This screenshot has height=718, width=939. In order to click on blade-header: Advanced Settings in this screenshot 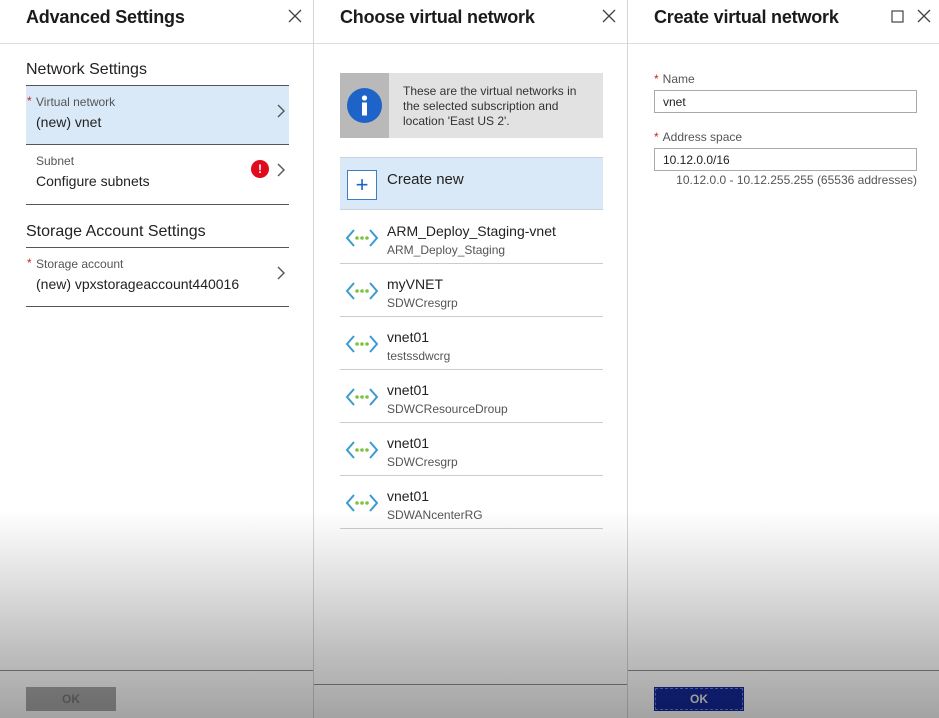, I will do `click(156, 22)`.